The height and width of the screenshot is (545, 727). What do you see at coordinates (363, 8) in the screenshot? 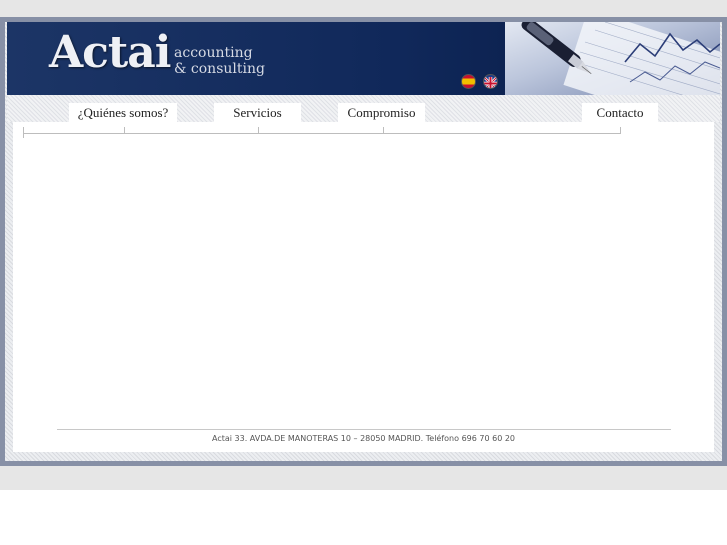
I see `top-band` at bounding box center [363, 8].